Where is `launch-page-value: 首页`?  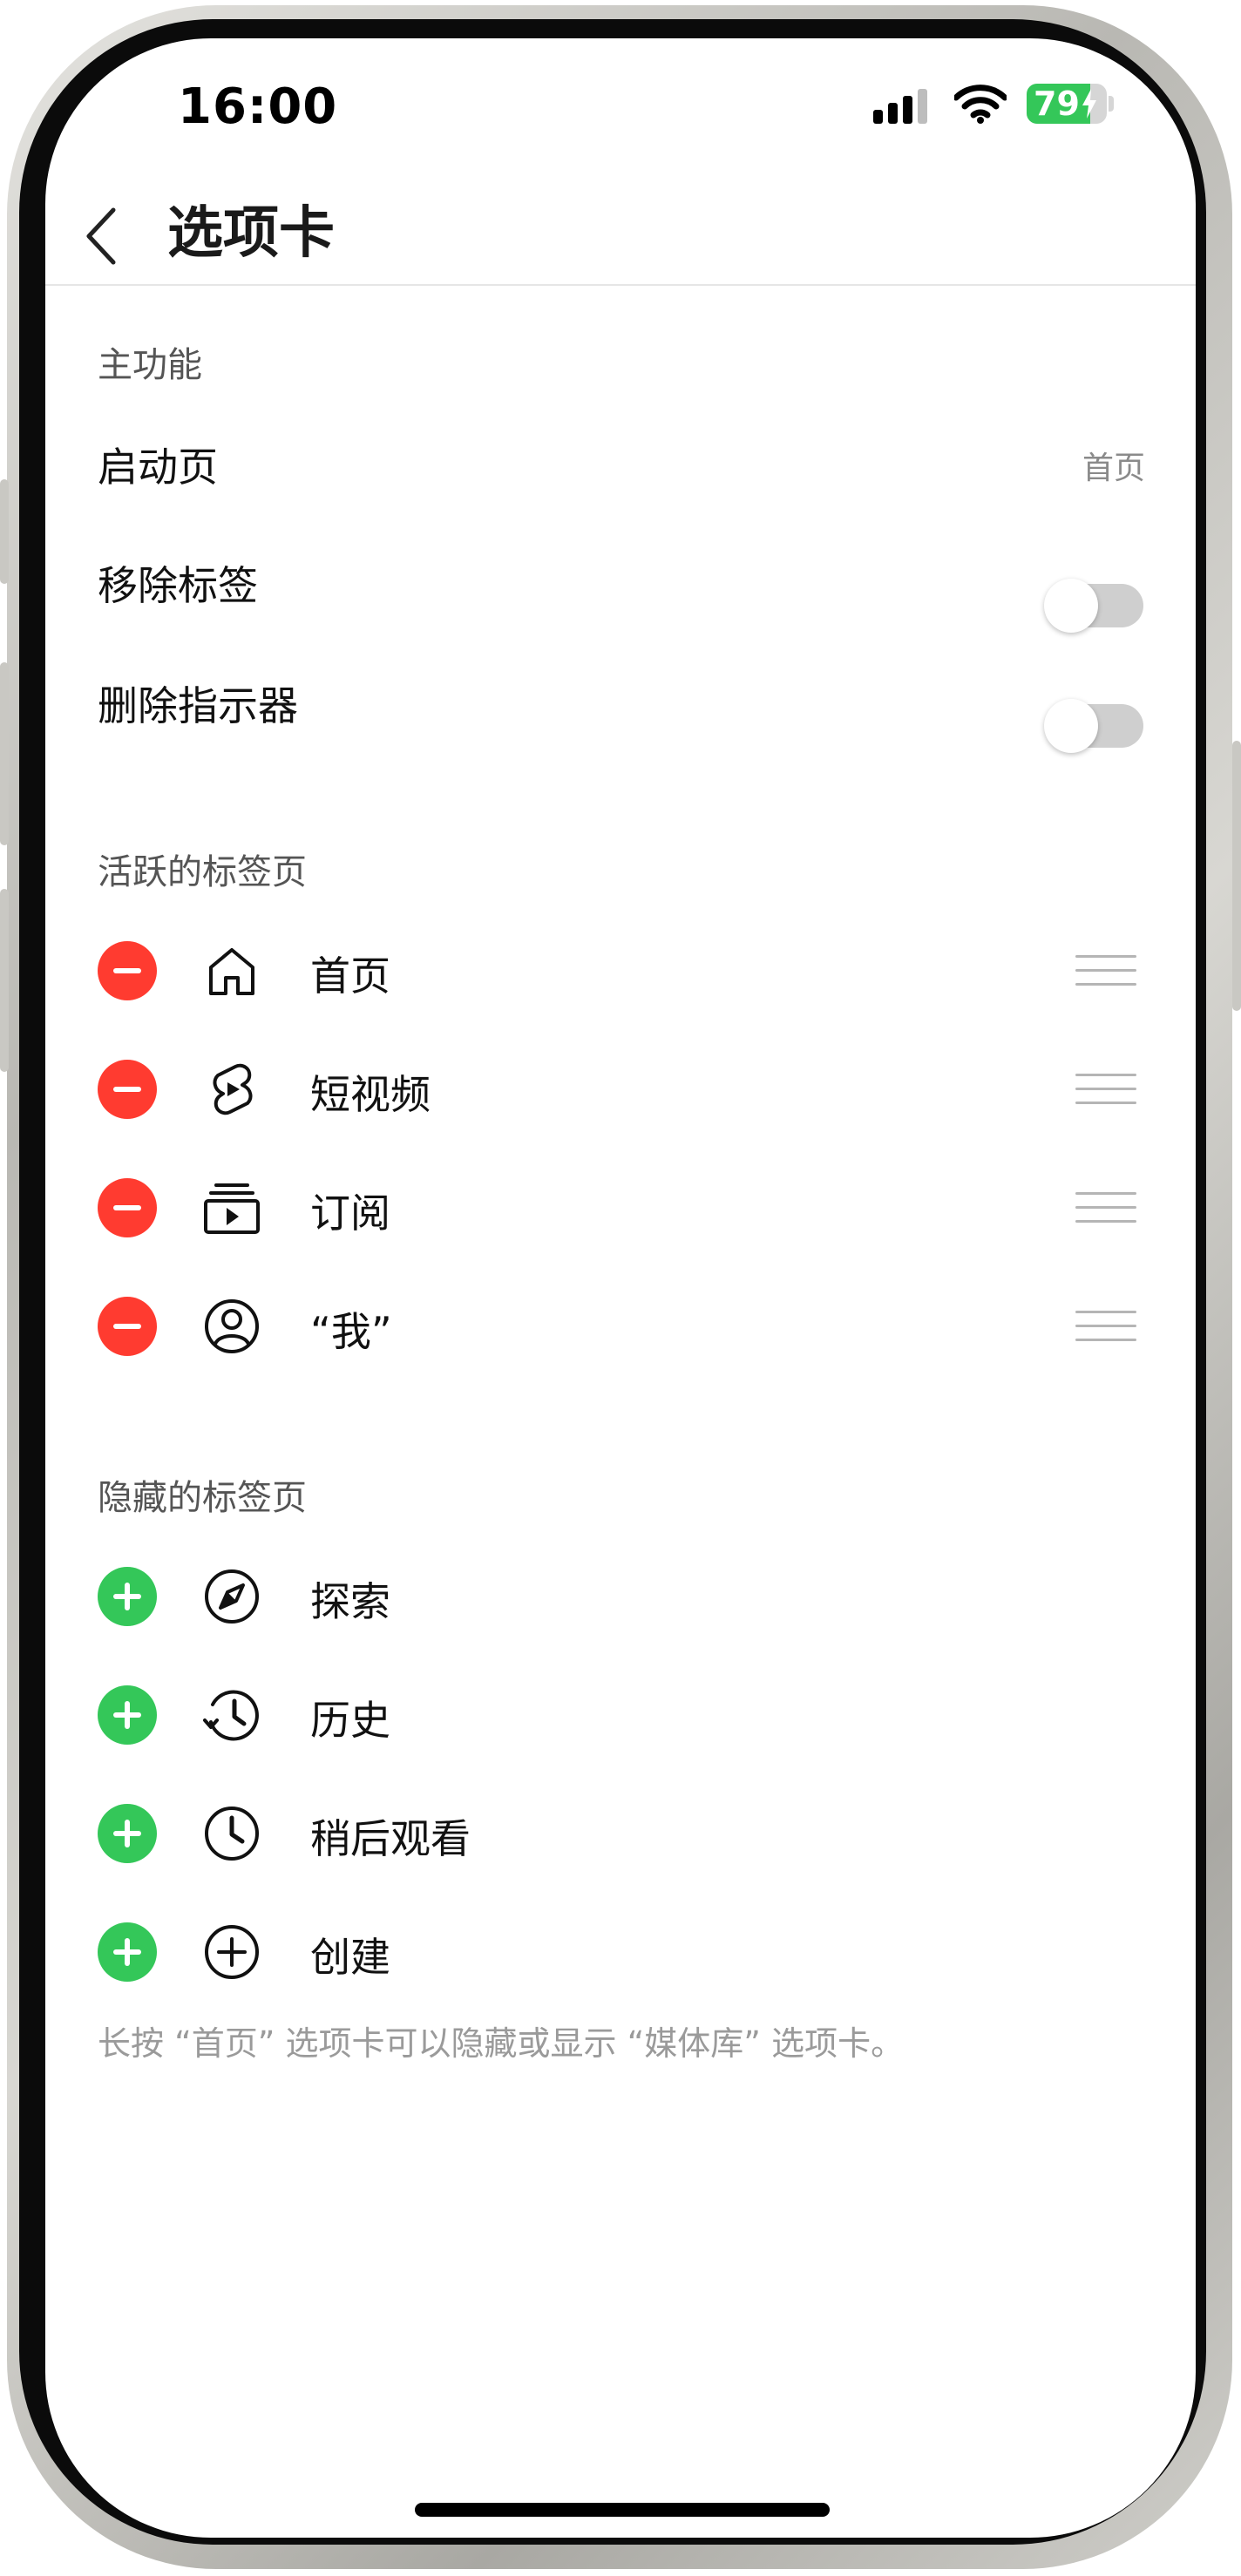
launch-page-value: 首页 is located at coordinates (1113, 466).